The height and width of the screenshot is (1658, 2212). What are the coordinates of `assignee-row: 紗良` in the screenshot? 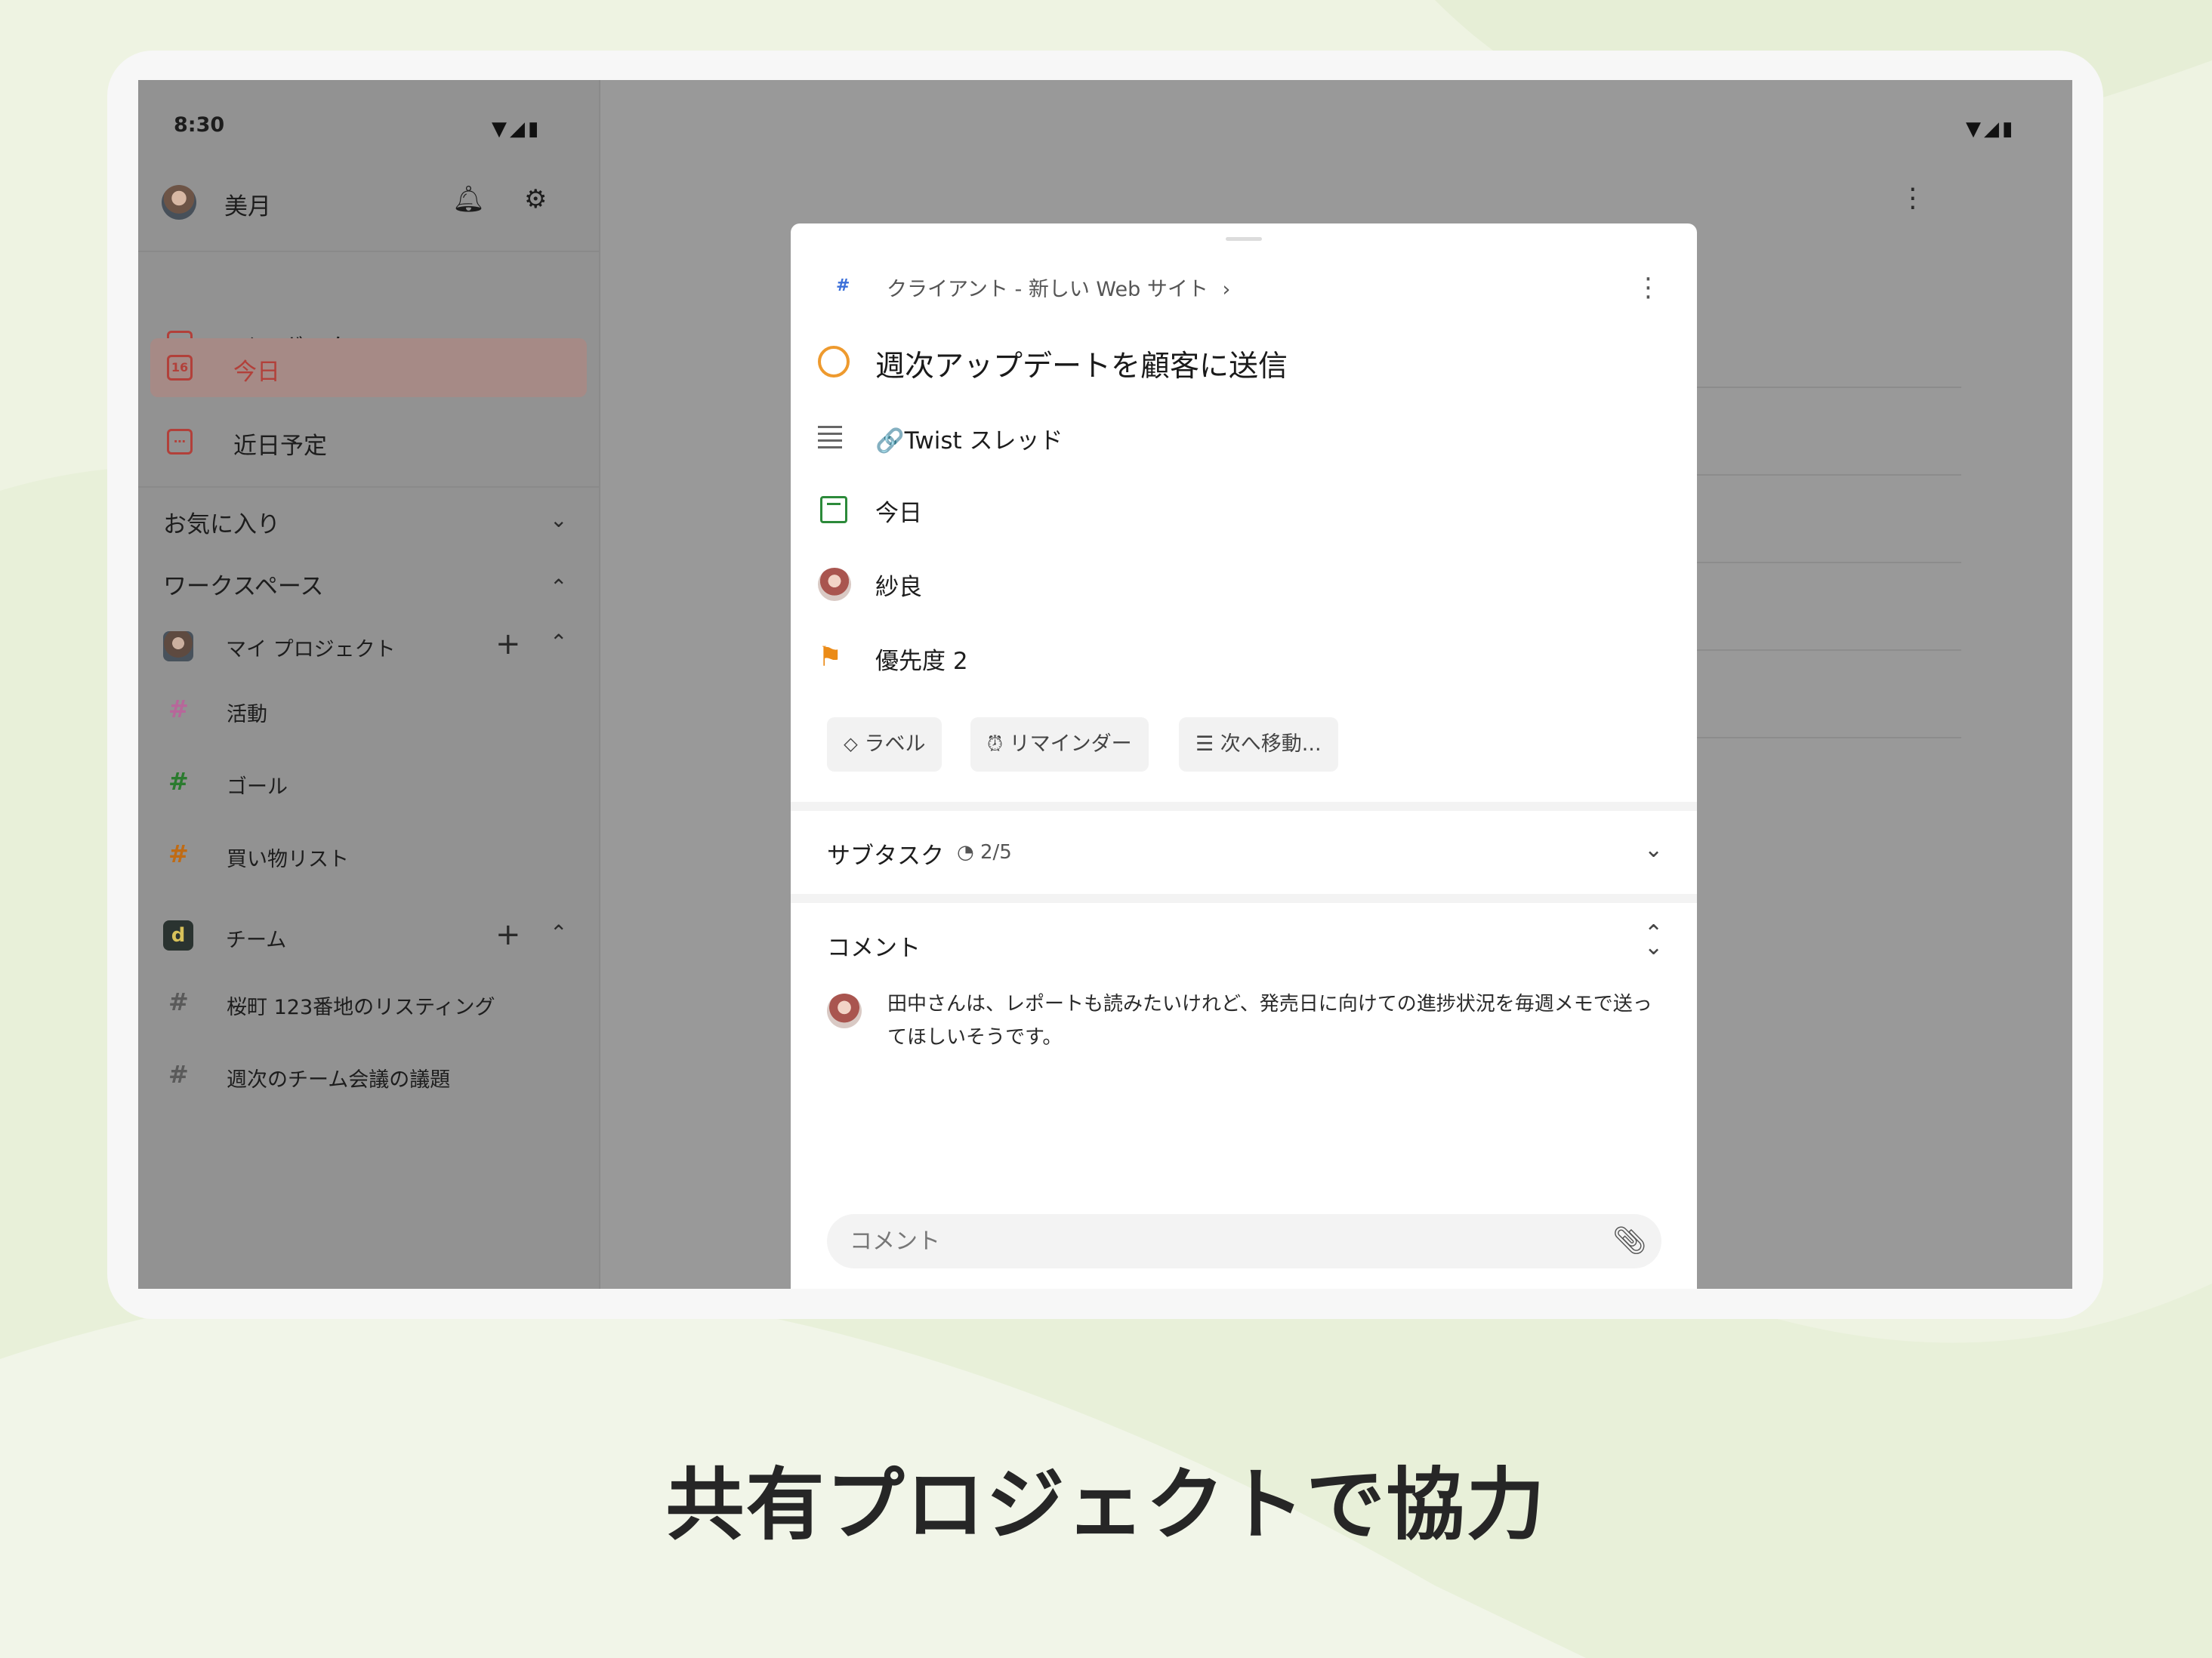 It's located at (1233, 585).